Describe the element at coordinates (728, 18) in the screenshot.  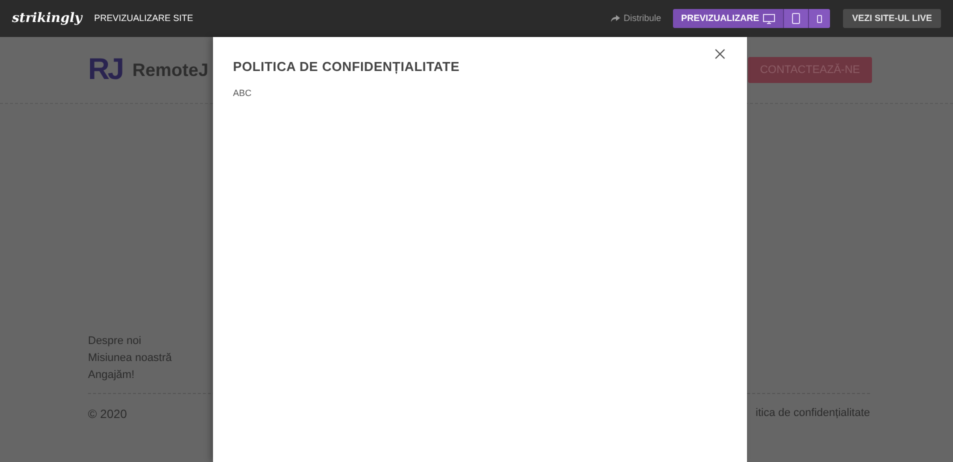
I see `preview-desktop-button: PREVIZUALIZARE` at that location.